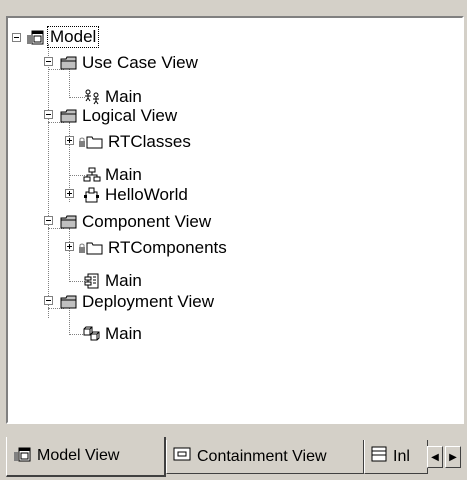  I want to click on chevron-left-icon: ◀, so click(435, 457).